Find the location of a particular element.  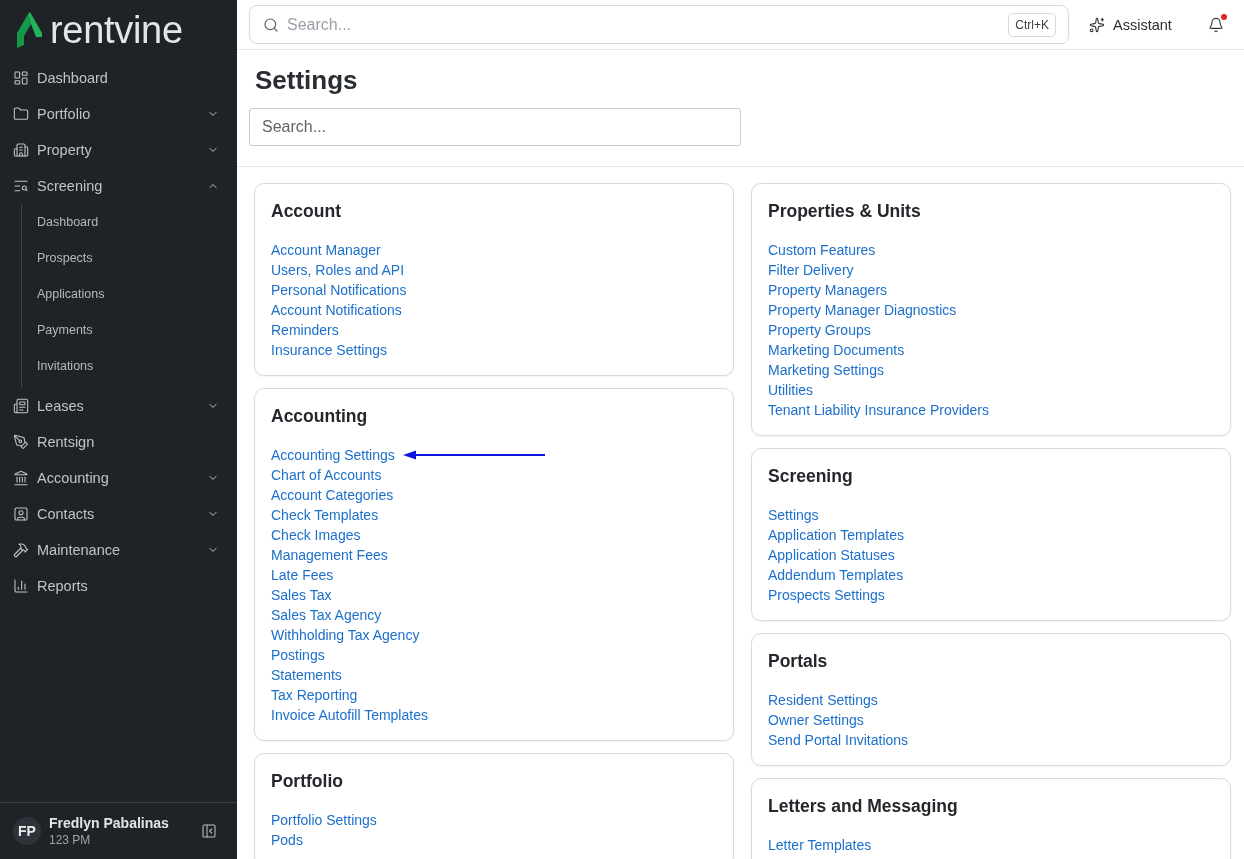

nav-item: Portfolio is located at coordinates (118, 114).